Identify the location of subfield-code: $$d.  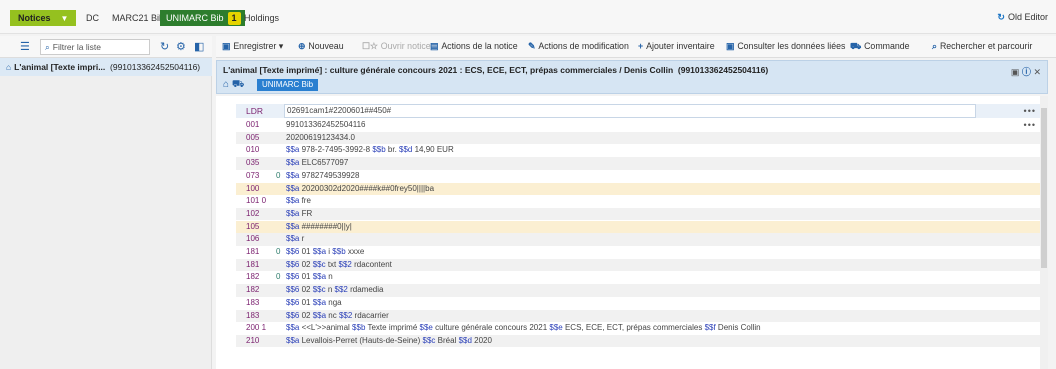
(406, 150).